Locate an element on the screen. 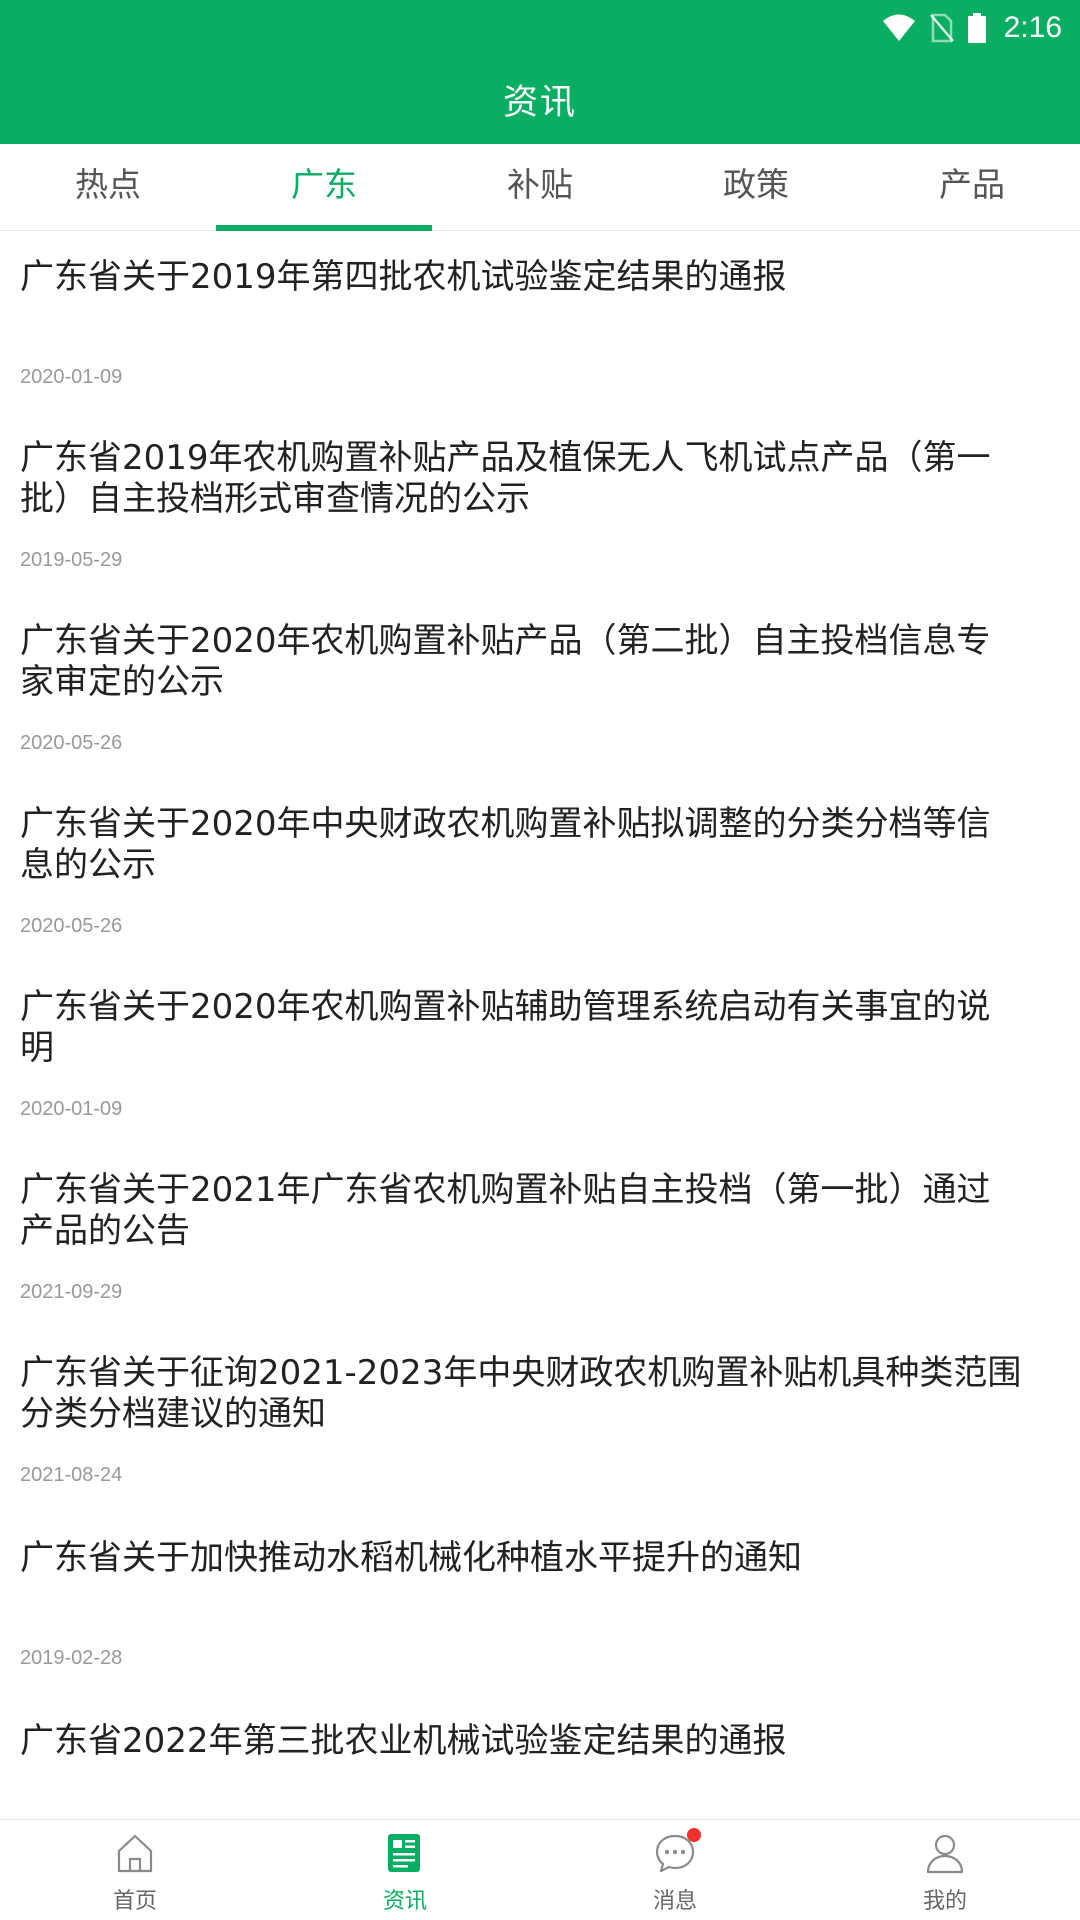 This screenshot has height=1920, width=1080. user-icon is located at coordinates (945, 1853).